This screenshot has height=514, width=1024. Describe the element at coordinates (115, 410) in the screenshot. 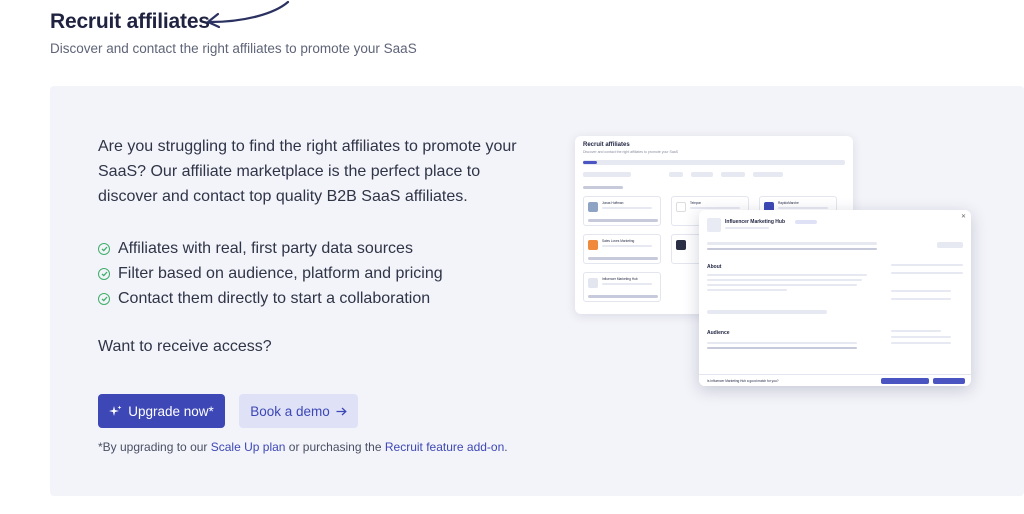

I see `sparkle-icon` at that location.